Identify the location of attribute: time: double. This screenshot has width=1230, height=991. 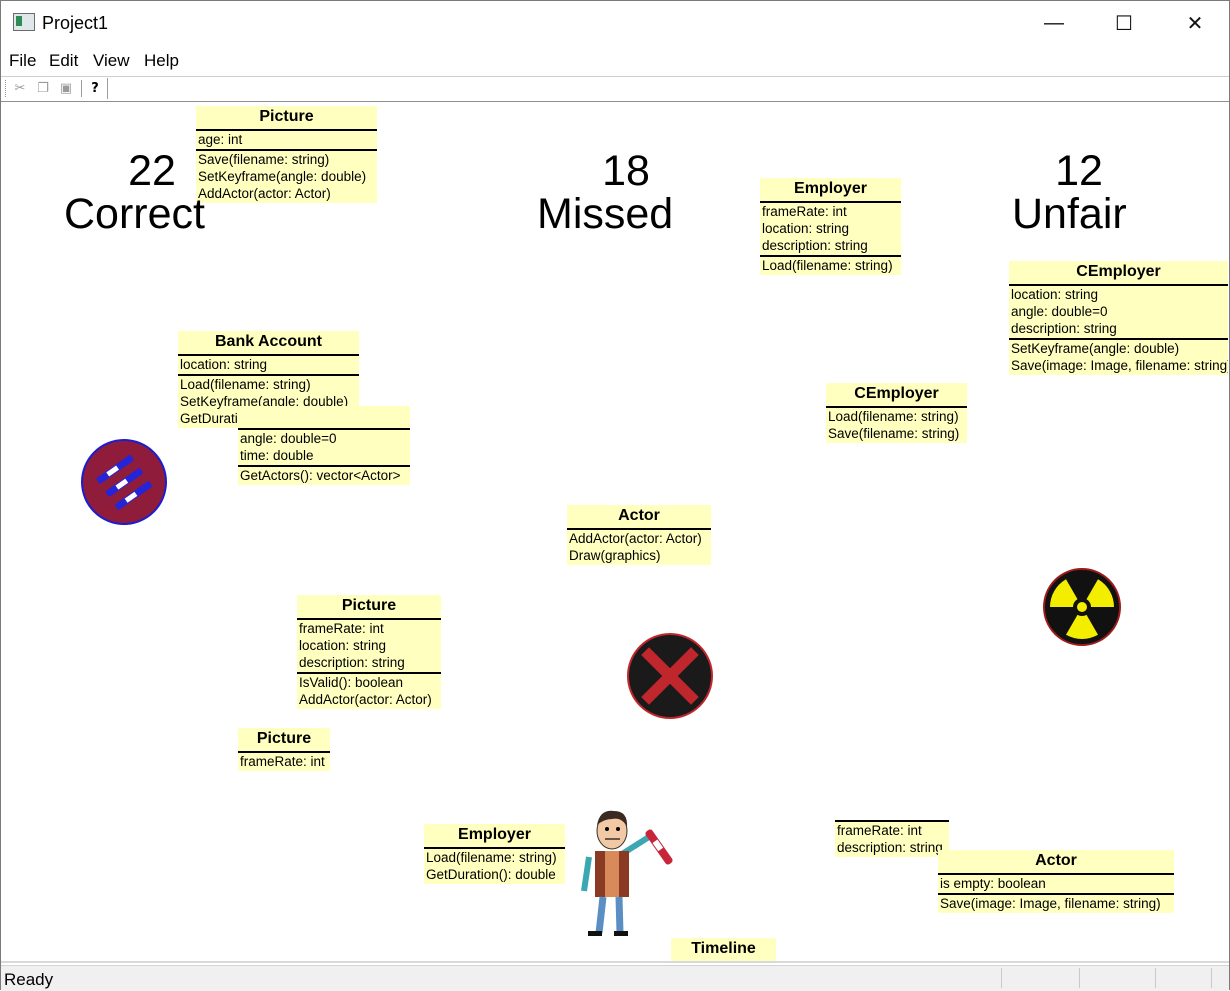
(277, 455).